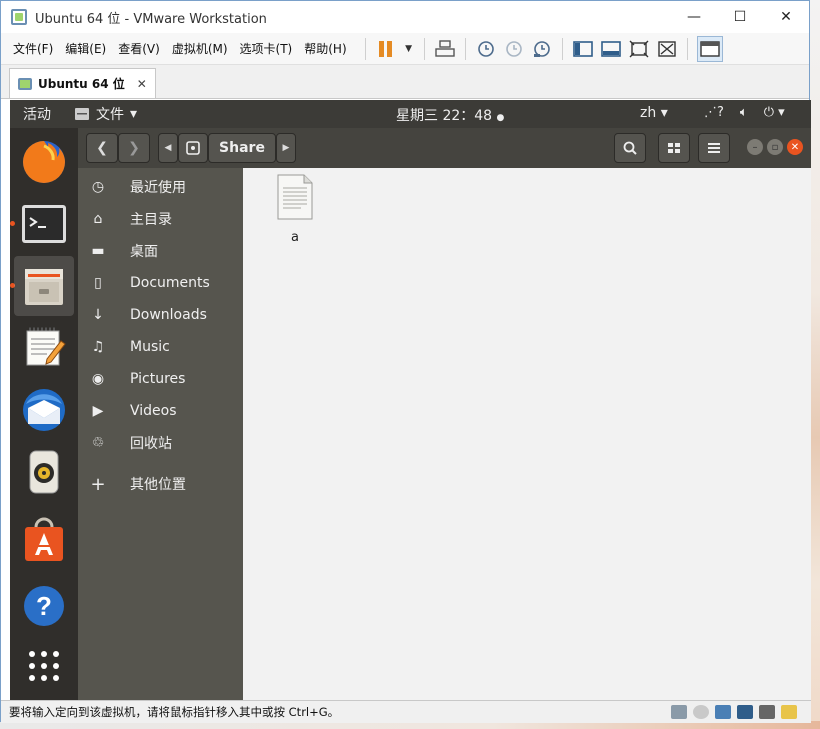 Image resolution: width=820 pixels, height=729 pixels. I want to click on file-item: a, so click(295, 209).